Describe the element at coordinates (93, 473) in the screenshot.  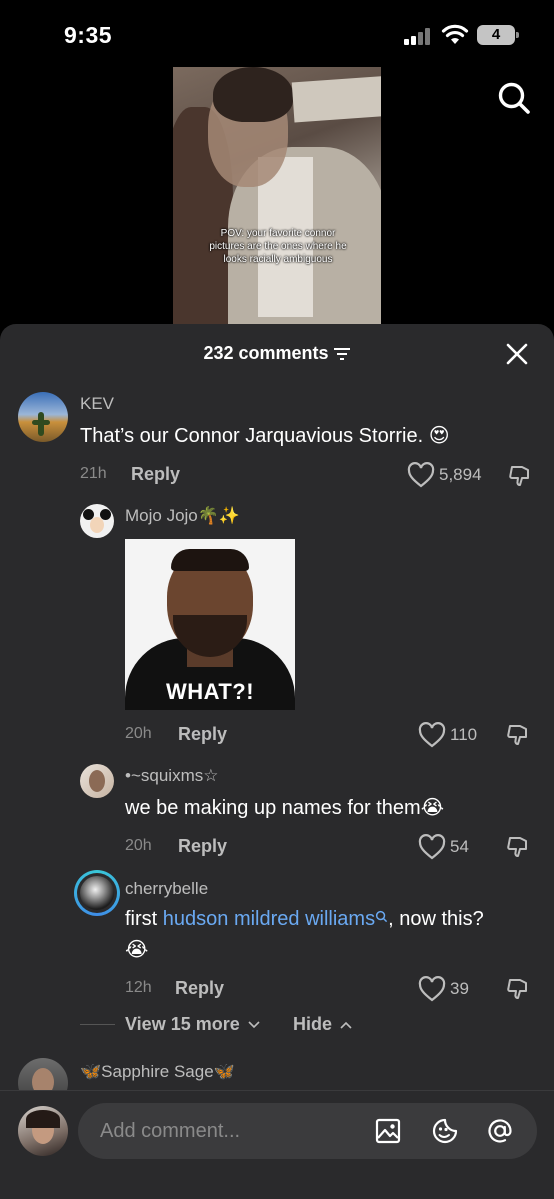
I see `comment-time: 21h` at that location.